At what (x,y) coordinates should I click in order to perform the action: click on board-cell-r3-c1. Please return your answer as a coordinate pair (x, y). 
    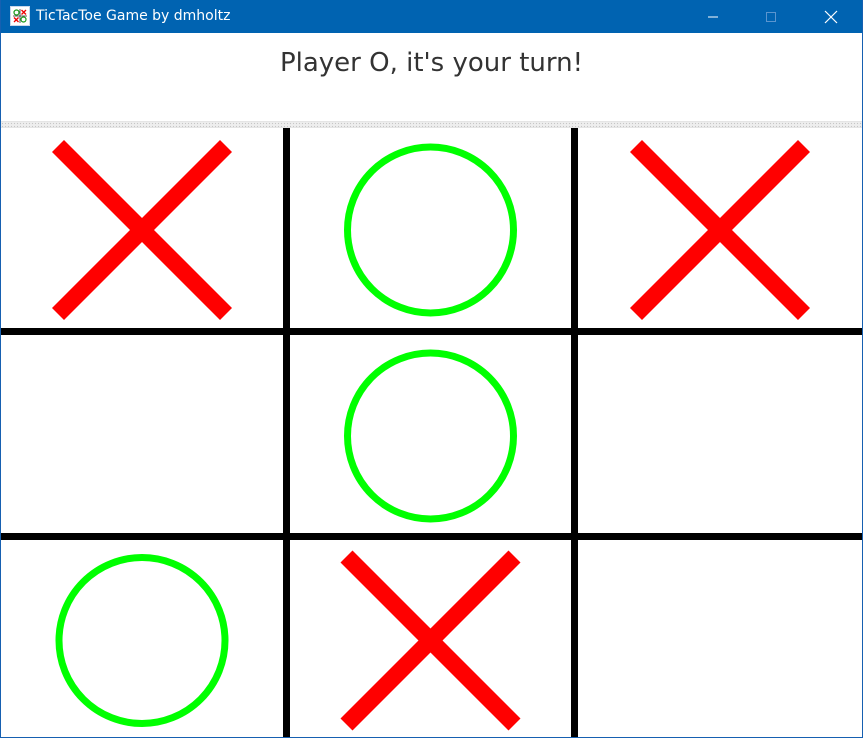
    Looking at the image, I should click on (142, 638).